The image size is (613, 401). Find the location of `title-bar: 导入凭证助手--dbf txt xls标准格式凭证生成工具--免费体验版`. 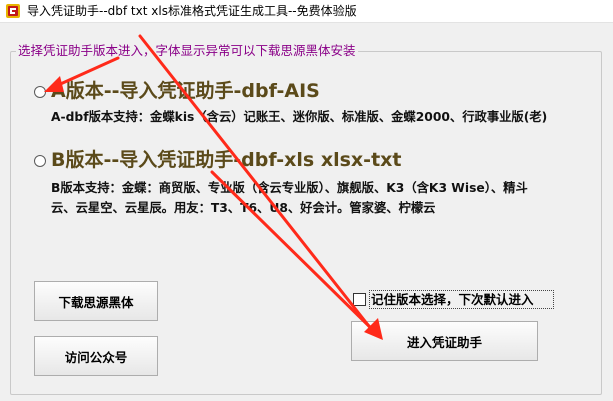

title-bar: 导入凭证助手--dbf txt xls标准格式凭证生成工具--免费体验版 is located at coordinates (306, 11).